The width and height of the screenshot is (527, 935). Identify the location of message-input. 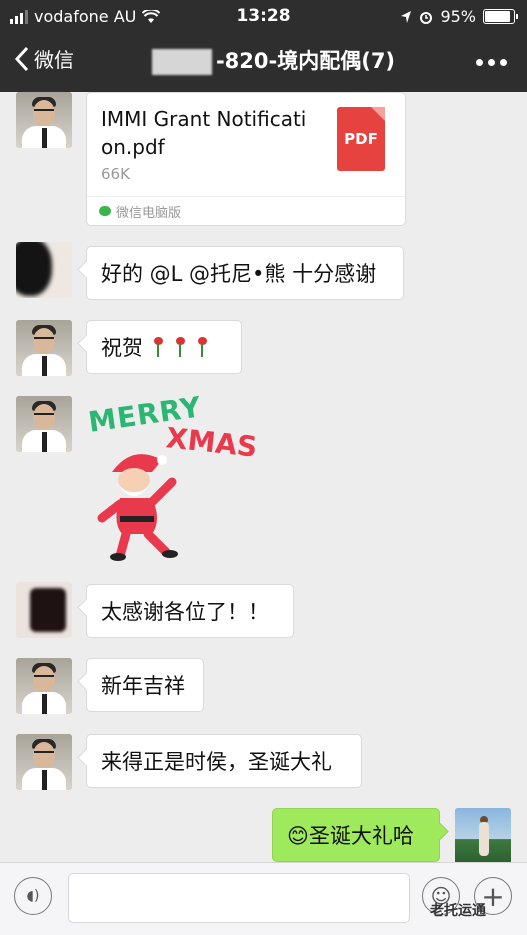
(239, 898).